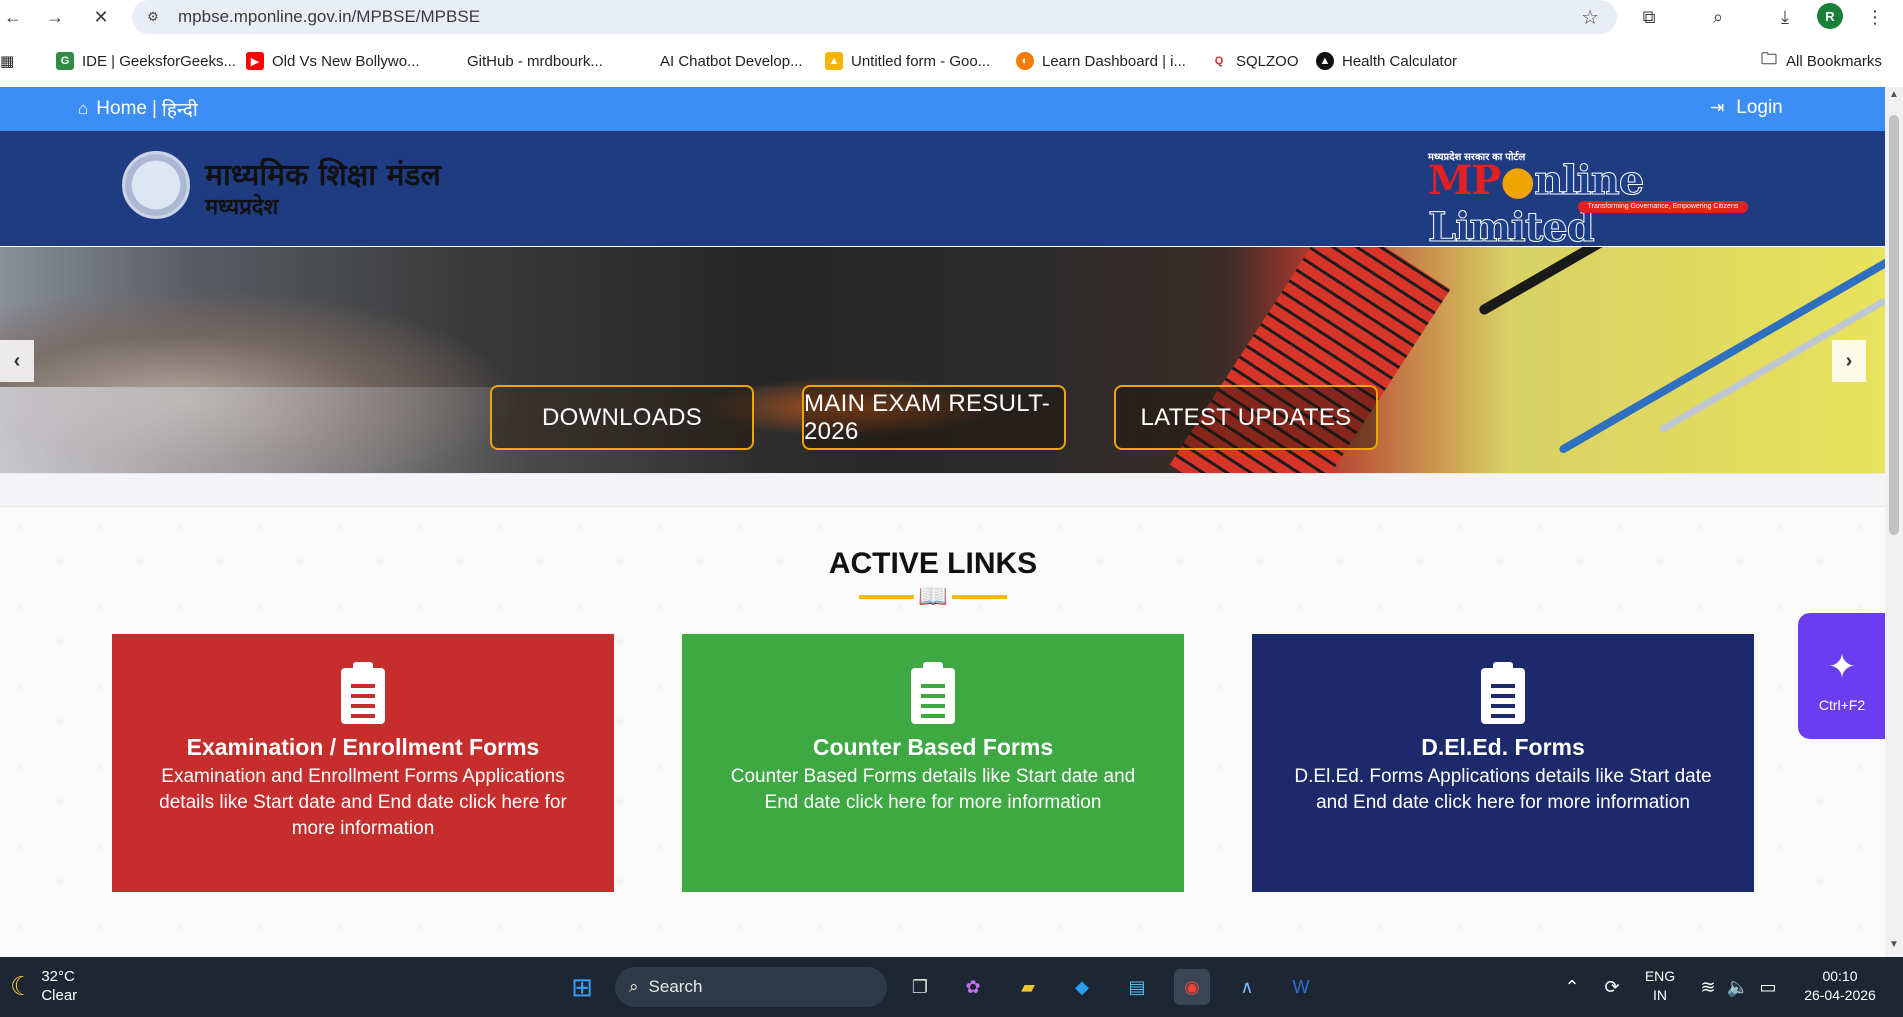  I want to click on url-text: mpbse.mponline.gov.in/MPBSE/MPBSE, so click(329, 17).